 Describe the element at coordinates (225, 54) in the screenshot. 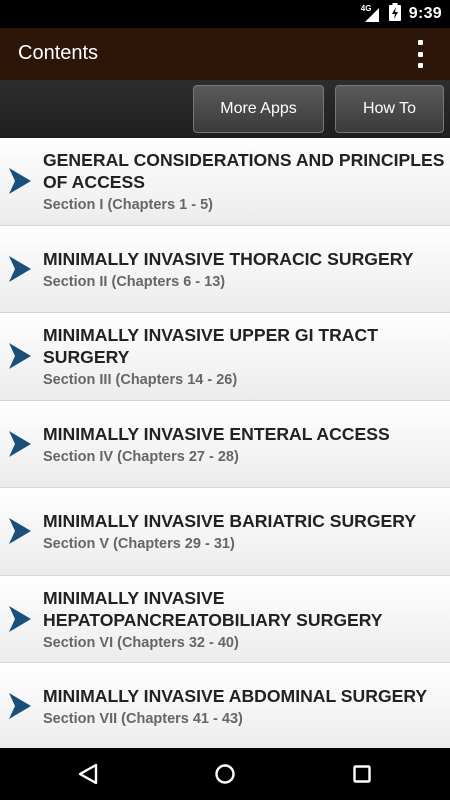

I see `app-bar: Contents` at that location.